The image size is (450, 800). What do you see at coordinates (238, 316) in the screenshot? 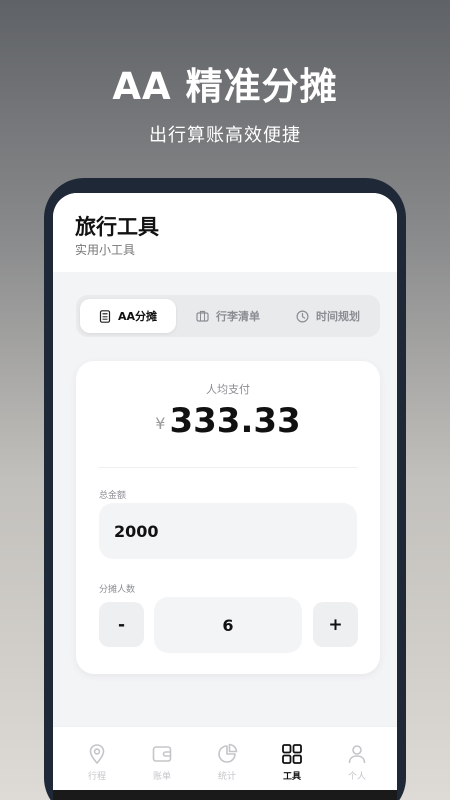
I see `tab-label: 行李清单` at bounding box center [238, 316].